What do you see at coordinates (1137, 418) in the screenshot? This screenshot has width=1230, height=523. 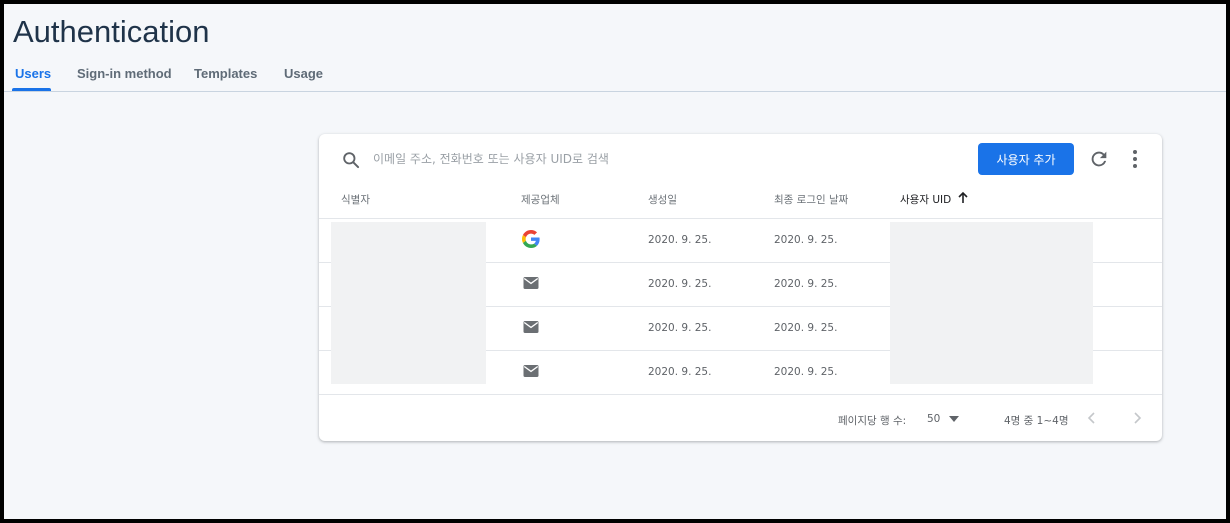 I see `next-page-icon` at bounding box center [1137, 418].